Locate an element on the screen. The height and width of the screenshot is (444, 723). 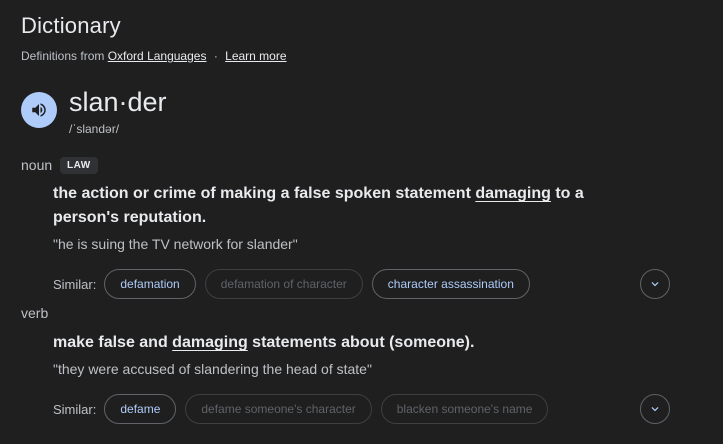
speaker-icon is located at coordinates (39, 110).